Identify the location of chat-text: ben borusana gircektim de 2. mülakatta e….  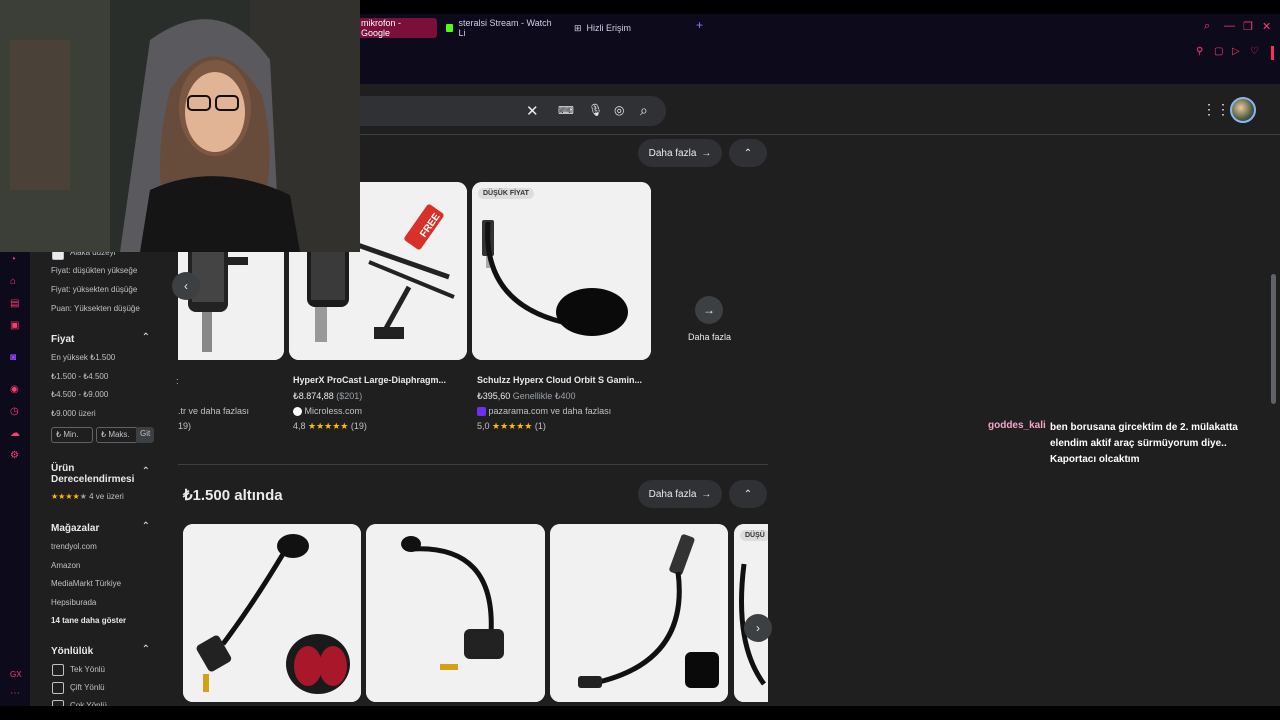
(1144, 443).